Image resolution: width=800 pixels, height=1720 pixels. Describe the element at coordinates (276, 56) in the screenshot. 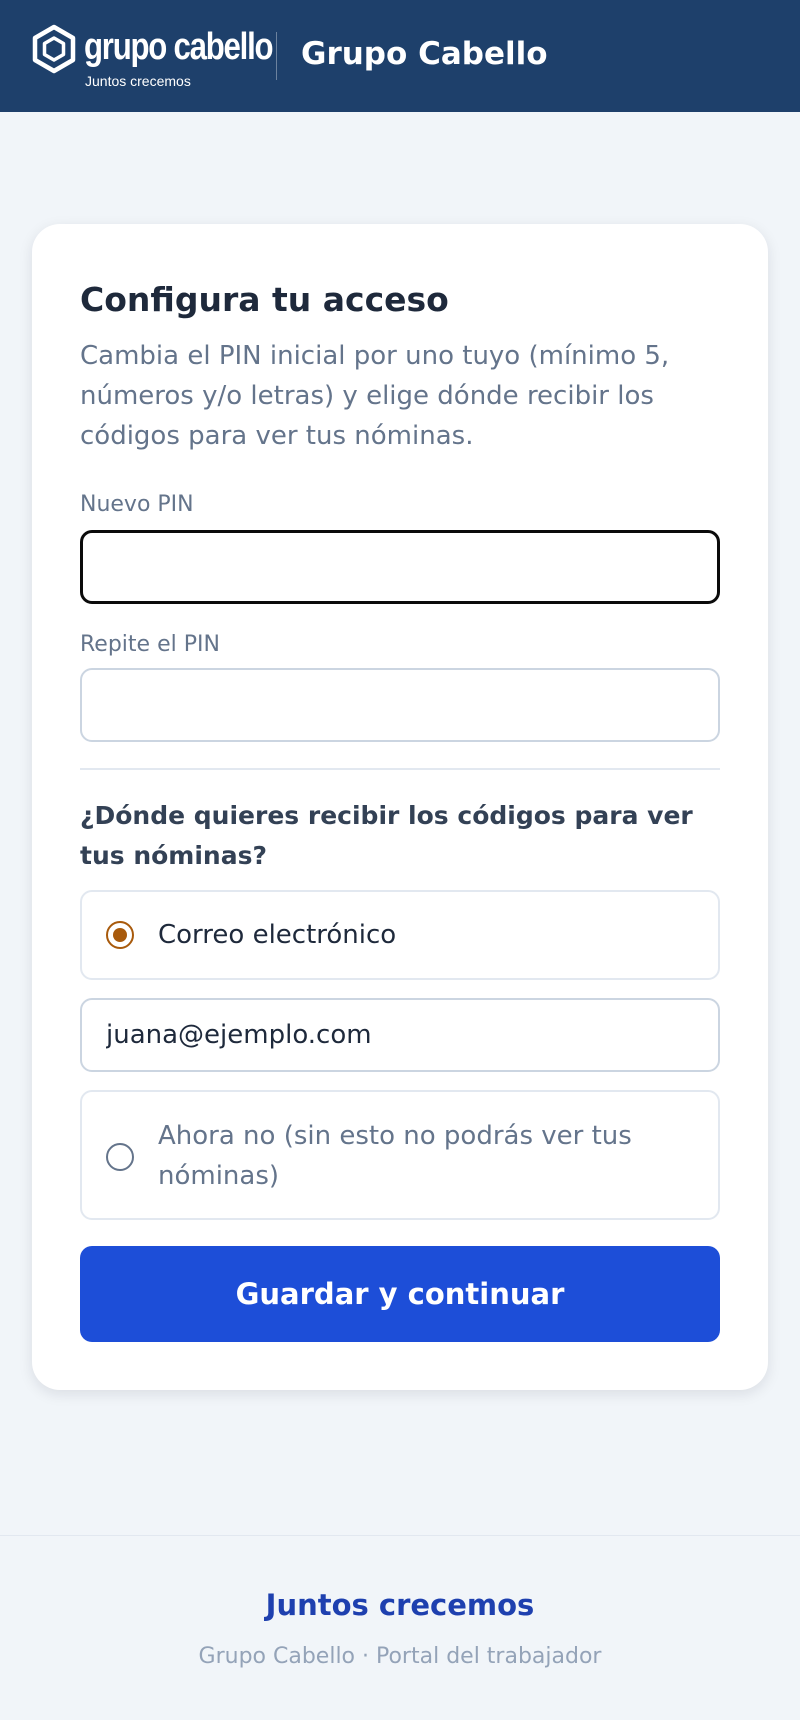

I see `header-divider` at that location.